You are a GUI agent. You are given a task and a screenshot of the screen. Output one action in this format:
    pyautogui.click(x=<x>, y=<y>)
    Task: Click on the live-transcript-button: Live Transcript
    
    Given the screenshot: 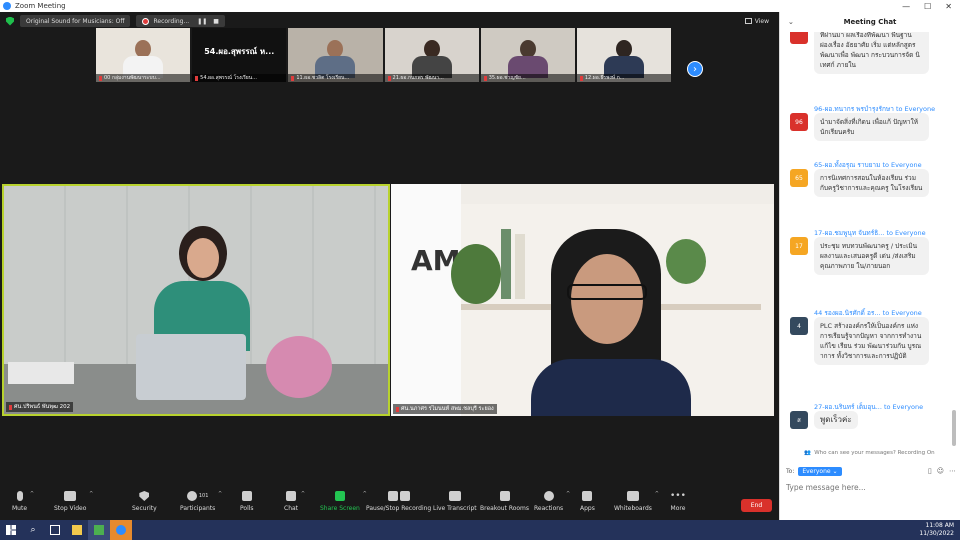 What is the action you would take?
    pyautogui.click(x=455, y=501)
    